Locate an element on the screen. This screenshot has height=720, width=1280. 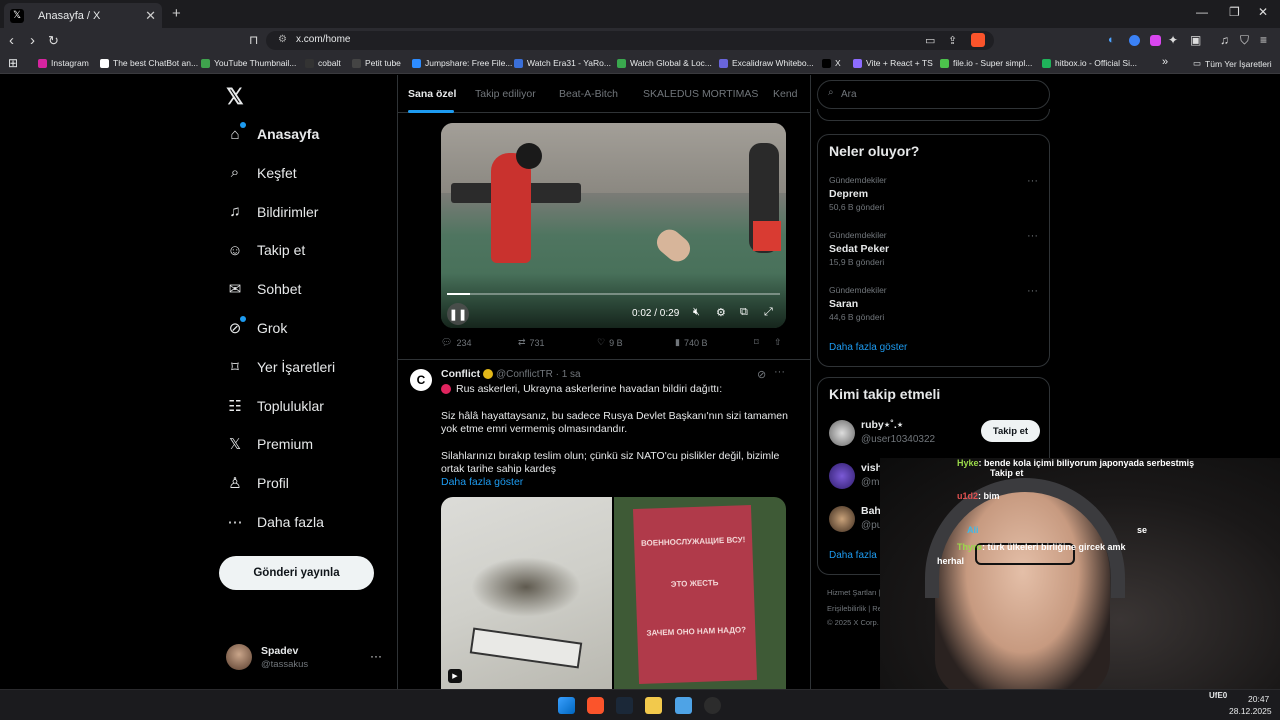
url-field: ⚙ x.com/home is located at coordinates (630, 40).